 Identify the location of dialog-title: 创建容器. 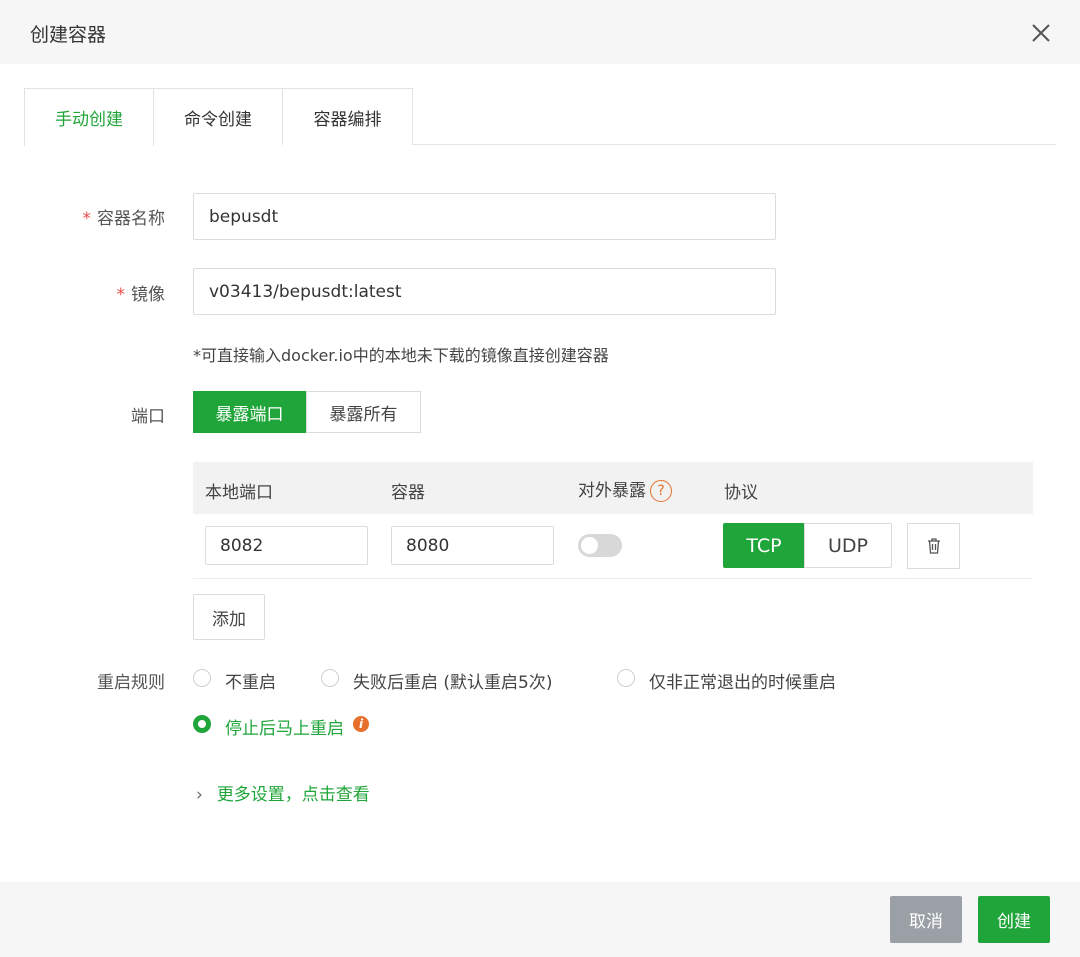
(68, 35).